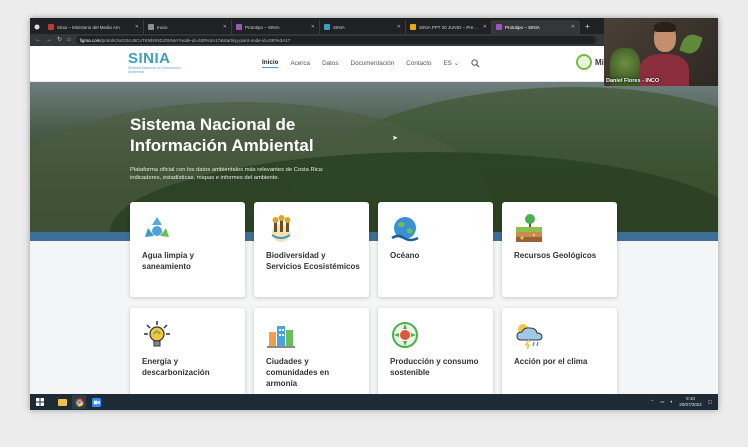 This screenshot has width=748, height=447. Describe the element at coordinates (270, 63) in the screenshot. I see `nav-inicio: Inicio` at that location.